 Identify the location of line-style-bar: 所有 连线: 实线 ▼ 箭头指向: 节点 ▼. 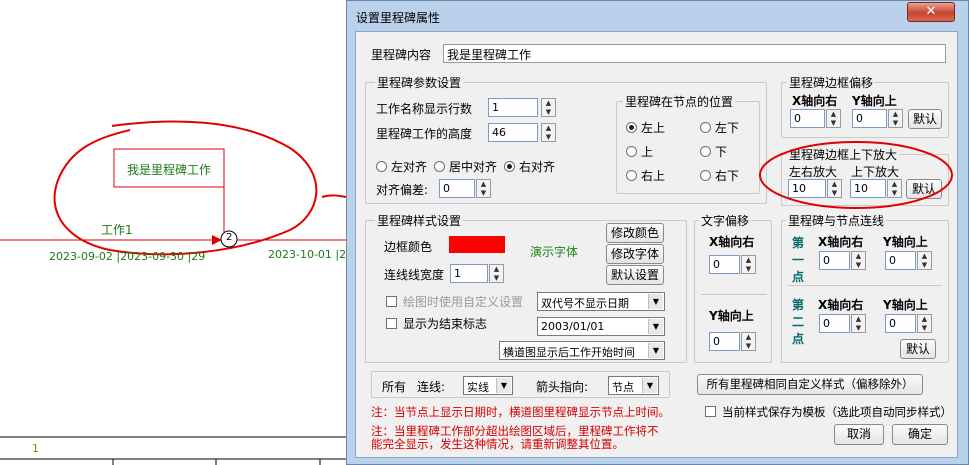
(520, 384).